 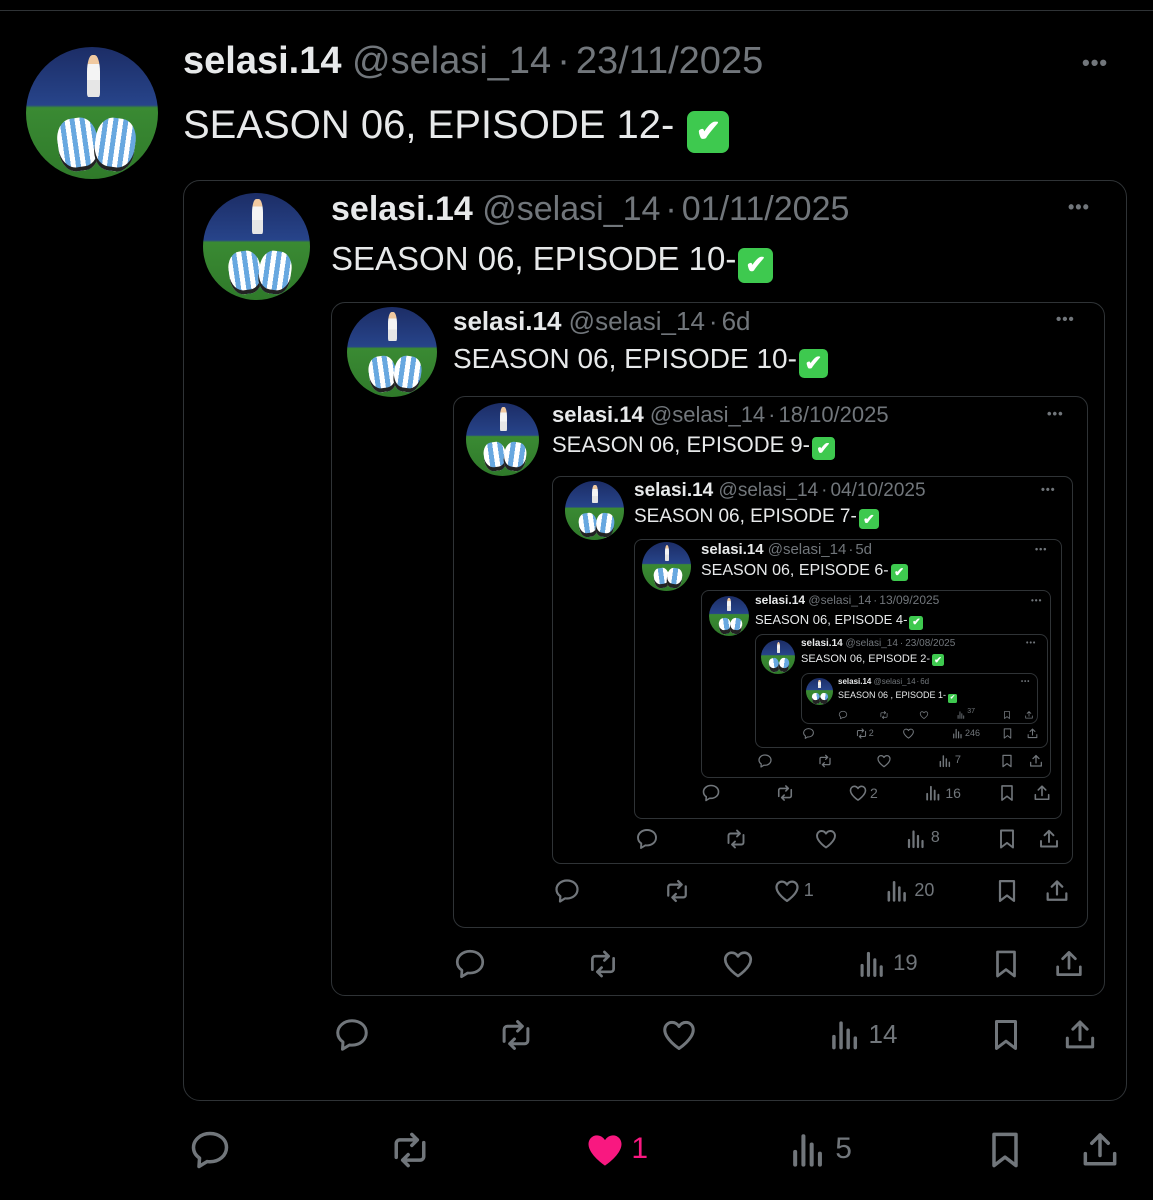 I want to click on timestamp: 6d, so click(x=925, y=681).